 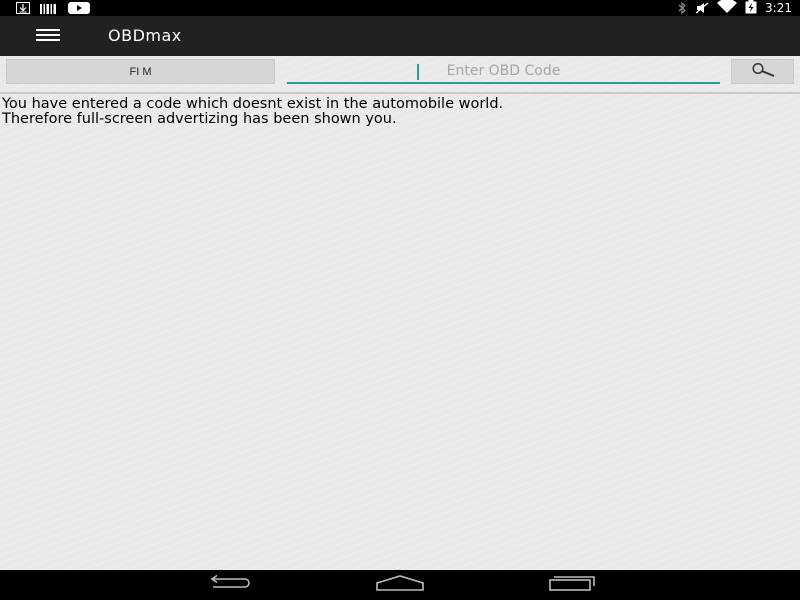 What do you see at coordinates (400, 36) in the screenshot?
I see `app-bar: OBDmax` at bounding box center [400, 36].